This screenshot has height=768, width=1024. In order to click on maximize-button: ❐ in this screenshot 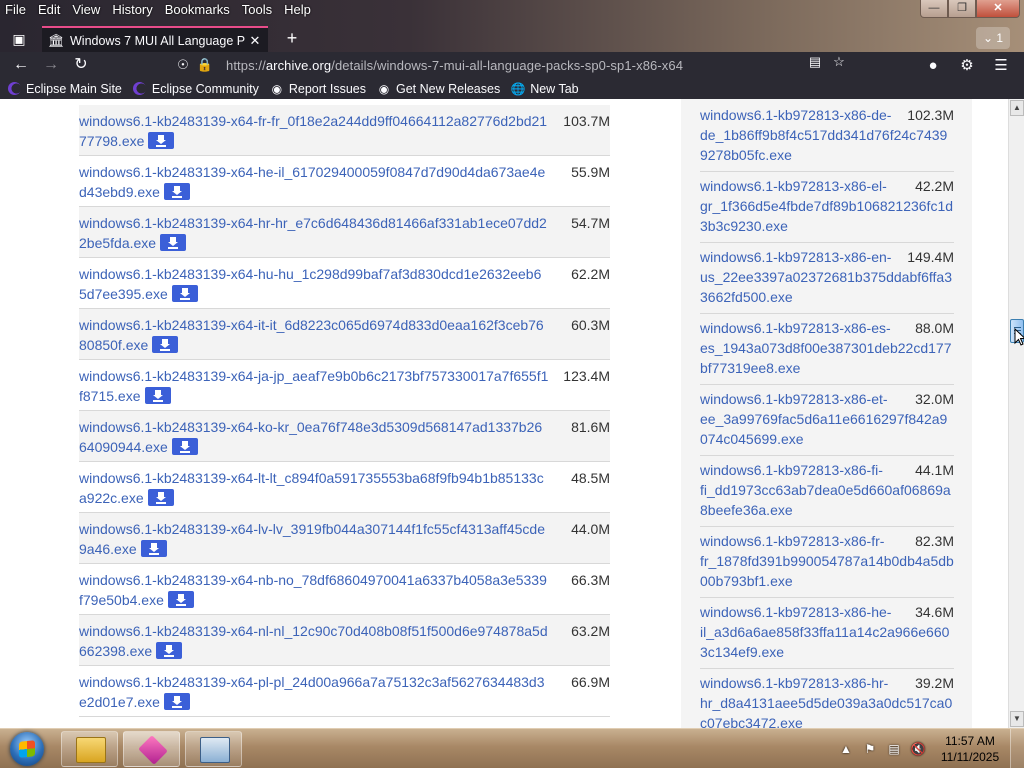, I will do `click(962, 9)`.